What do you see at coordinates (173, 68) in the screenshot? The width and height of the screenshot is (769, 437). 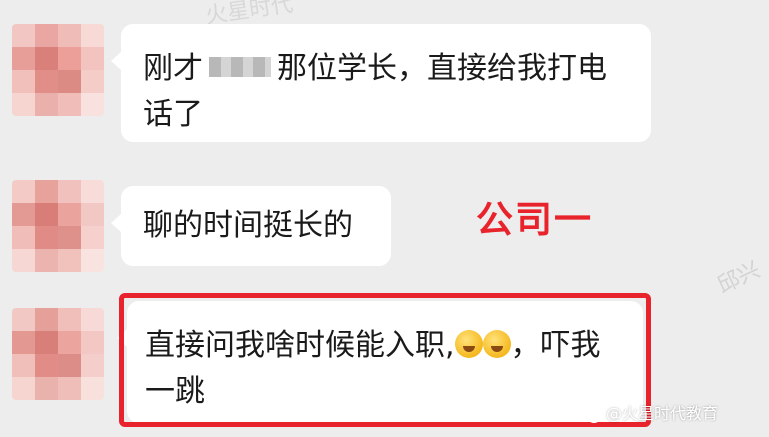 I see `message-text: 刚才` at bounding box center [173, 68].